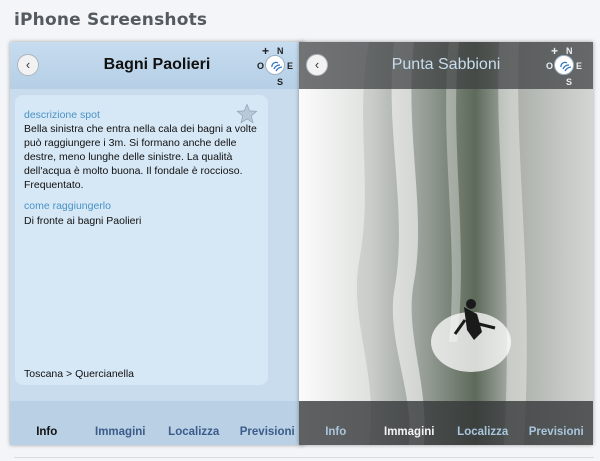  What do you see at coordinates (62, 115) in the screenshot?
I see `description-label: descrizione spot` at bounding box center [62, 115].